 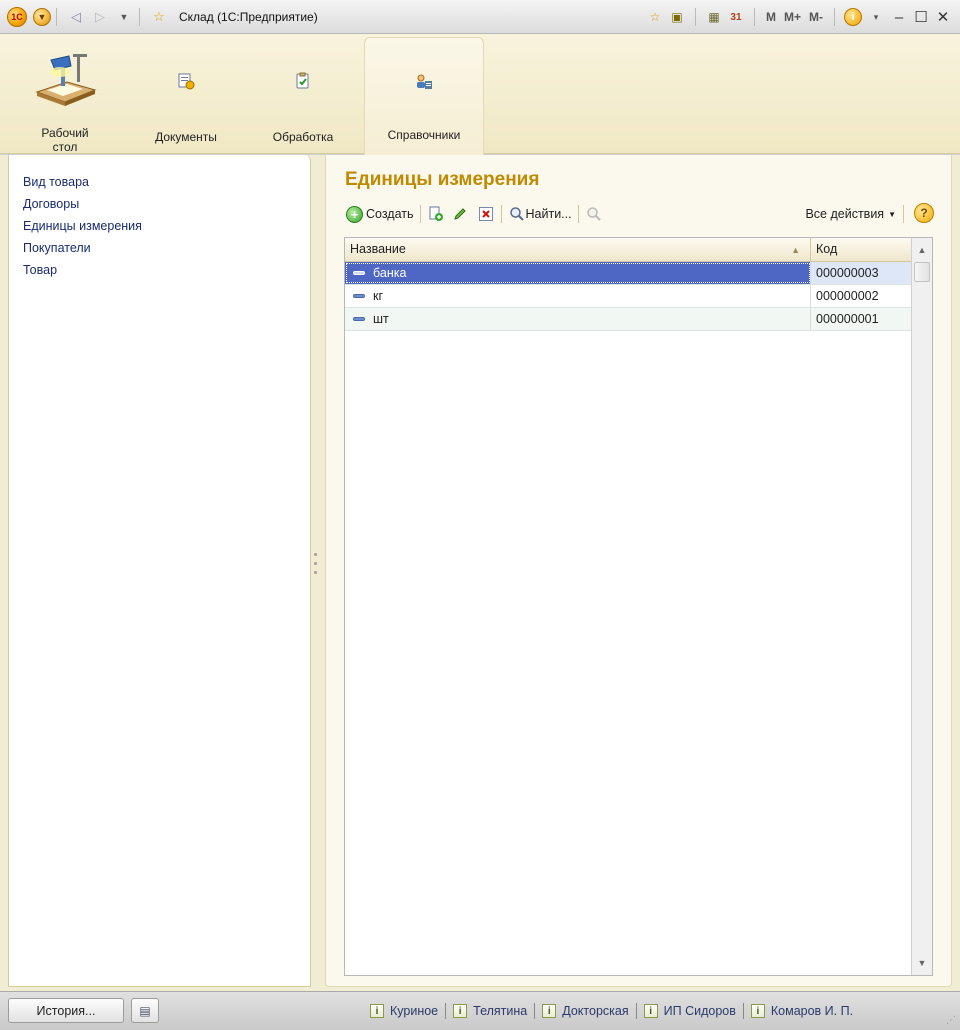 I want to click on recent-item: i Телятина, so click(x=490, y=1011).